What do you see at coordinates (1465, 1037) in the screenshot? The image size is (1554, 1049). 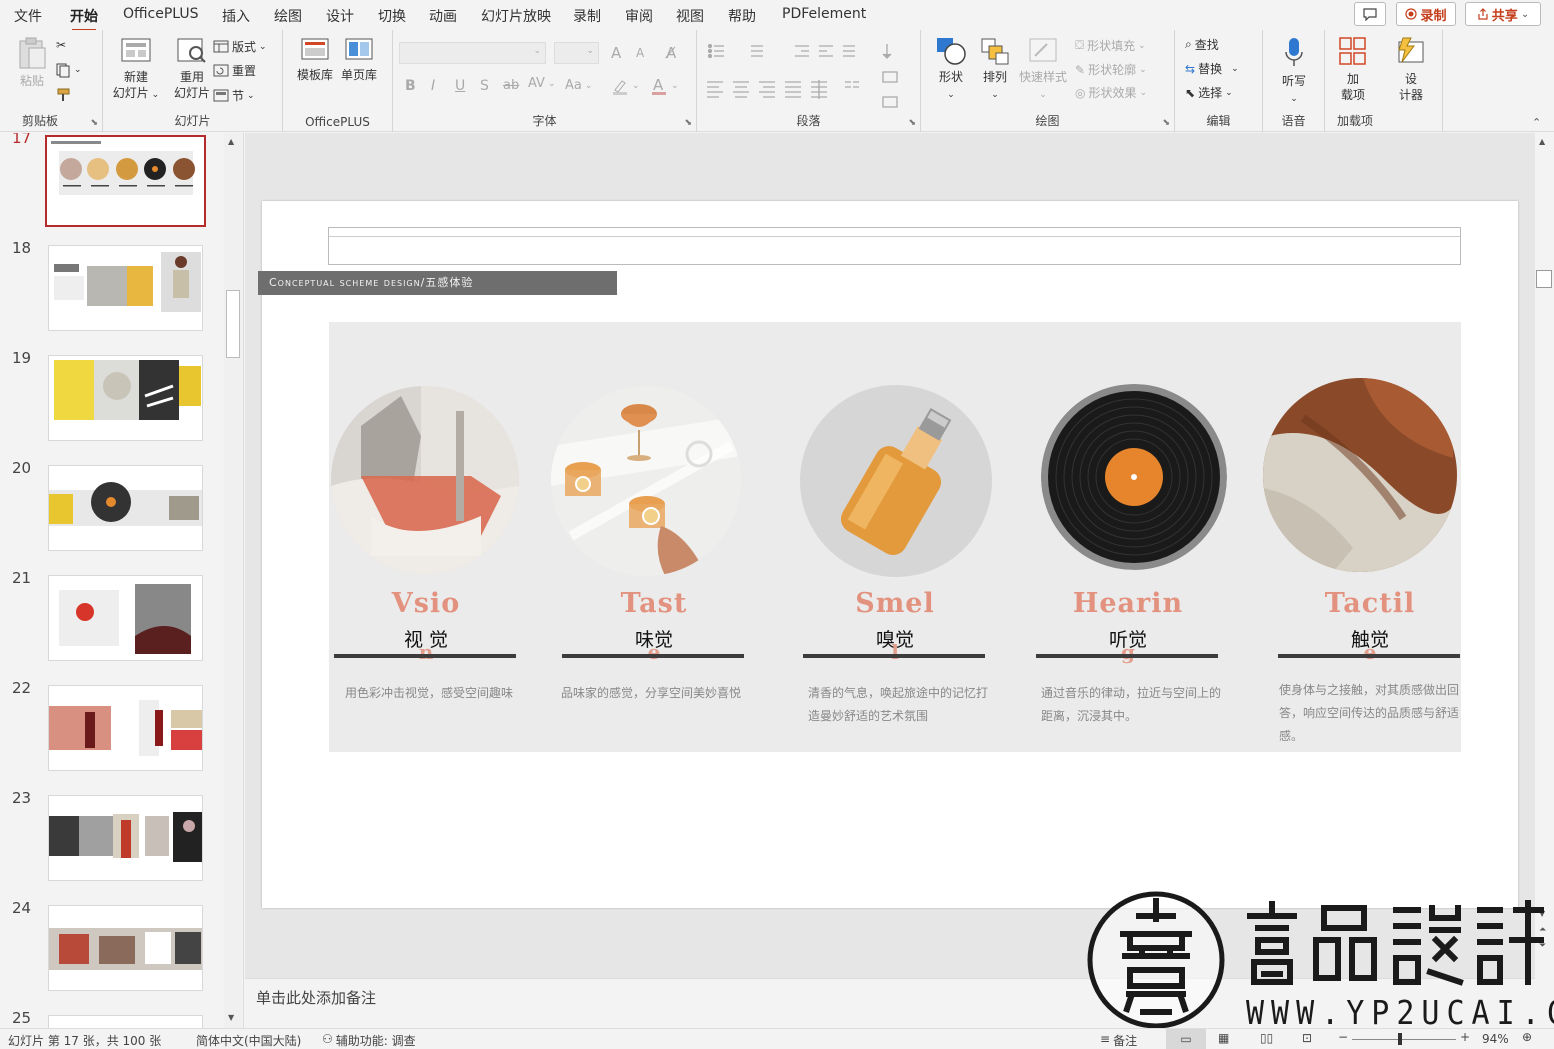 I see `zoom-in-icon: +` at bounding box center [1465, 1037].